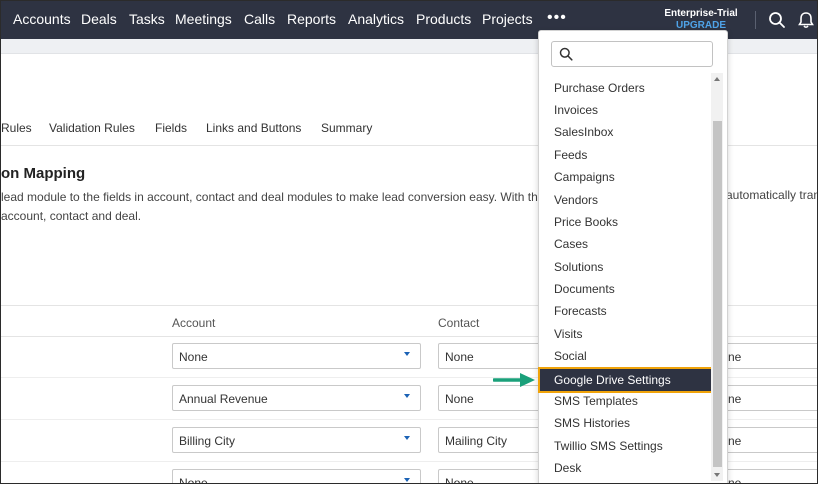 The width and height of the screenshot is (818, 484). I want to click on module-item-sms-templates: SMS Templates, so click(625, 401).